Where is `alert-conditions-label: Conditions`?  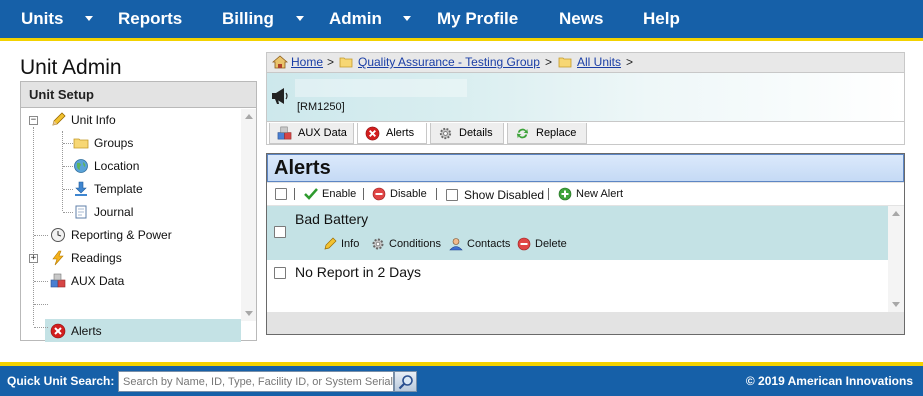
alert-conditions-label: Conditions is located at coordinates (415, 244).